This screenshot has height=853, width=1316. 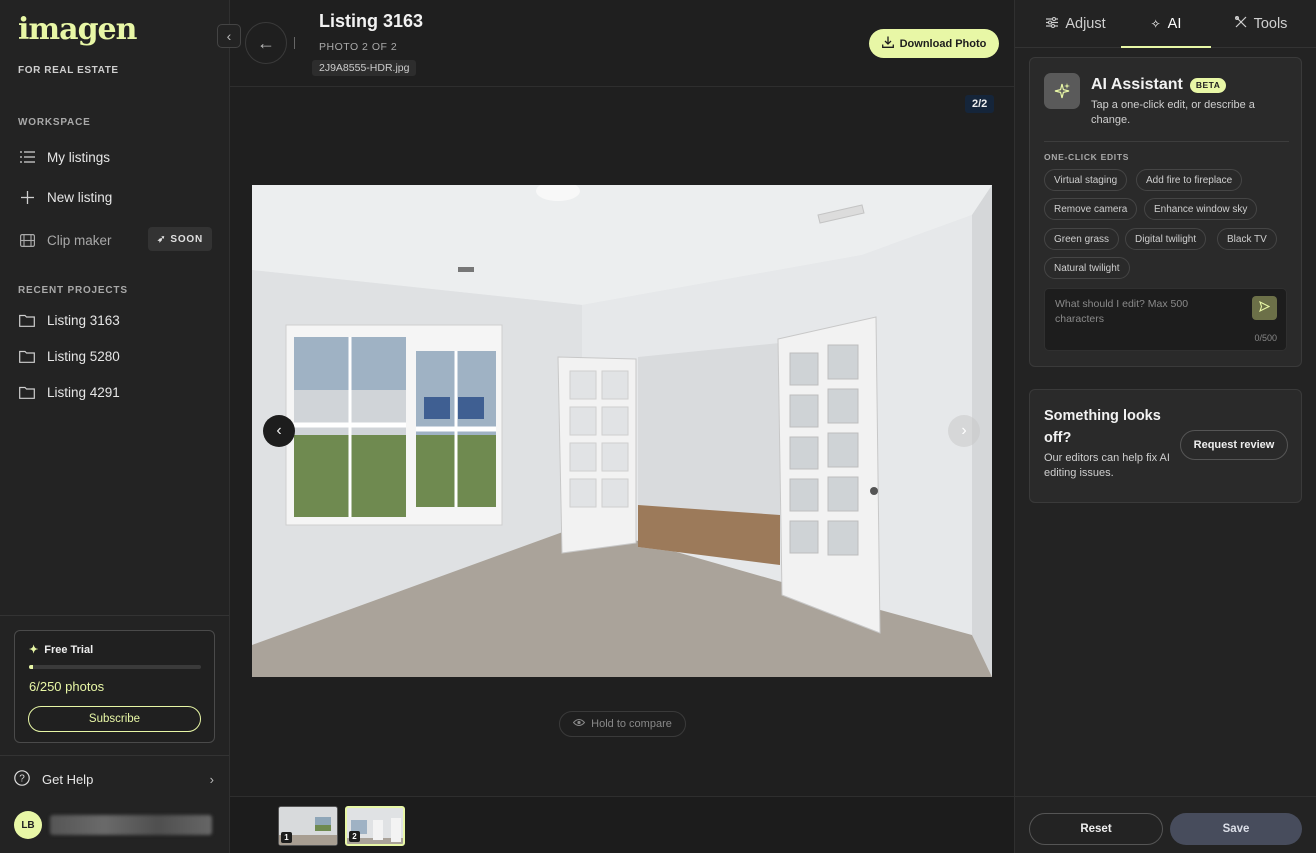 What do you see at coordinates (622, 724) in the screenshot?
I see `hold-to-compare-button: Hold to compare` at bounding box center [622, 724].